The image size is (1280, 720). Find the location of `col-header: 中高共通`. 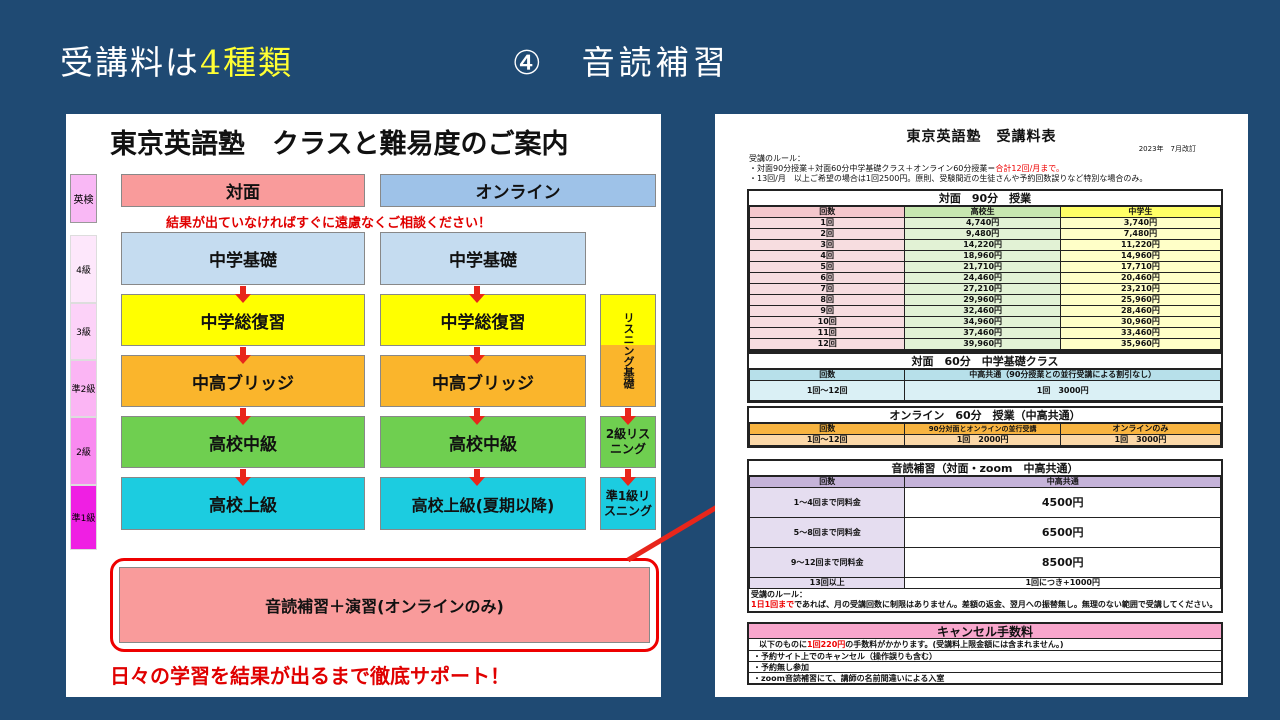

col-header: 中高共通 is located at coordinates (1062, 482).